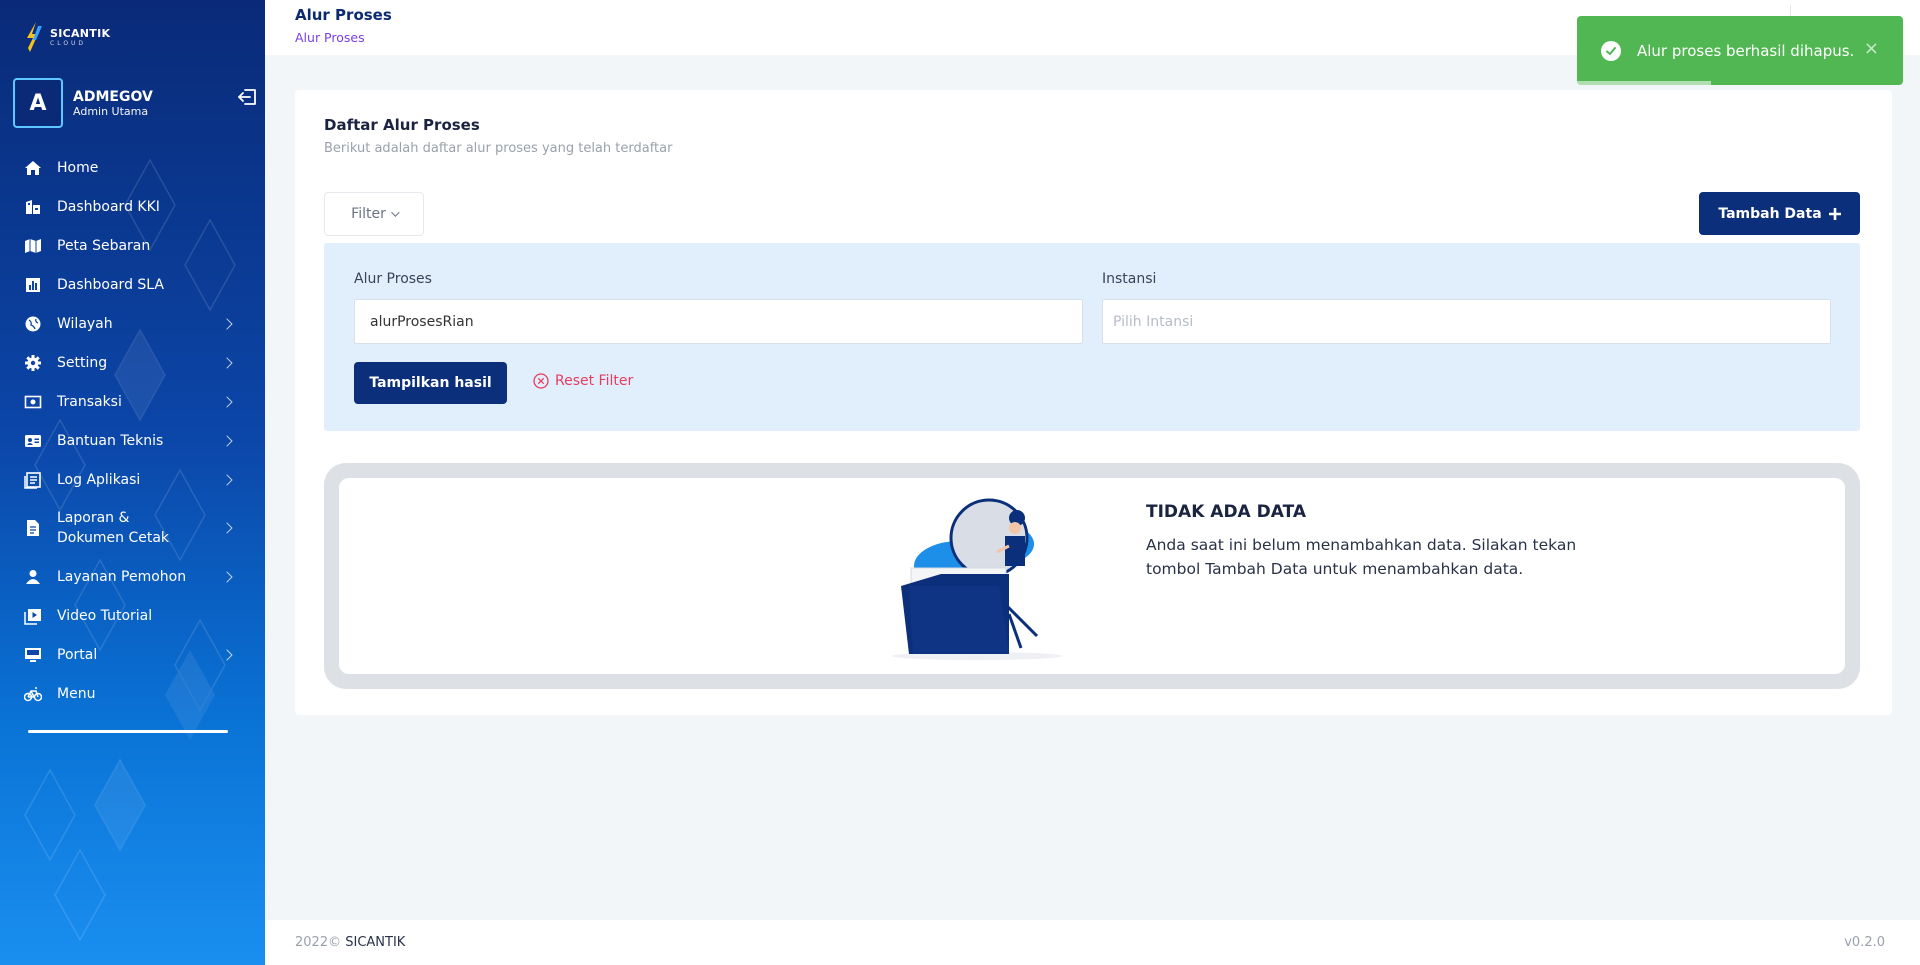 The width and height of the screenshot is (1920, 965). I want to click on alur-proses-label: Alur Proses, so click(393, 279).